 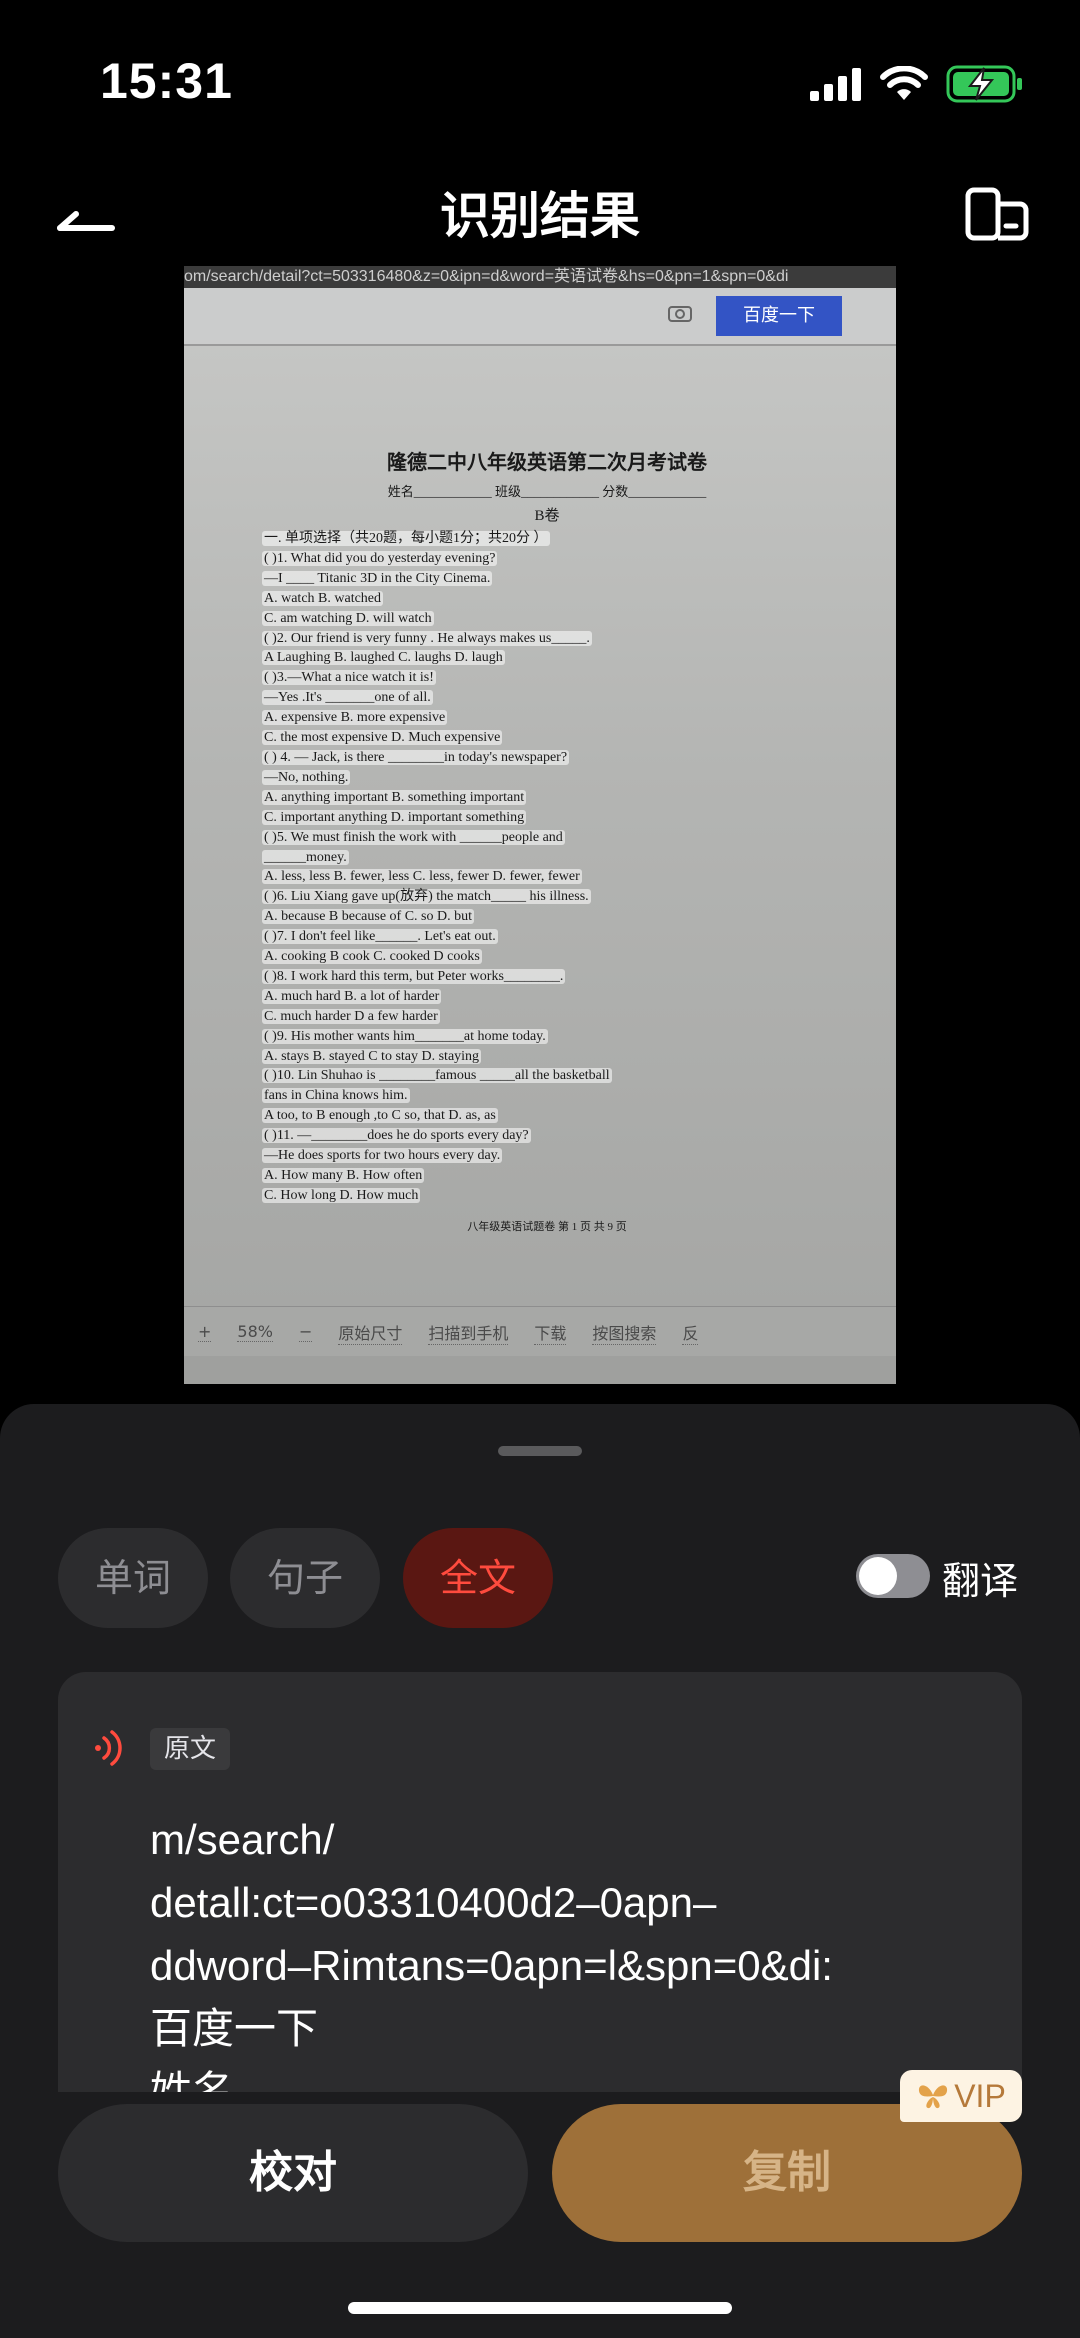 What do you see at coordinates (690, 1332) in the screenshot?
I see `doc-toolbar-item: 反` at bounding box center [690, 1332].